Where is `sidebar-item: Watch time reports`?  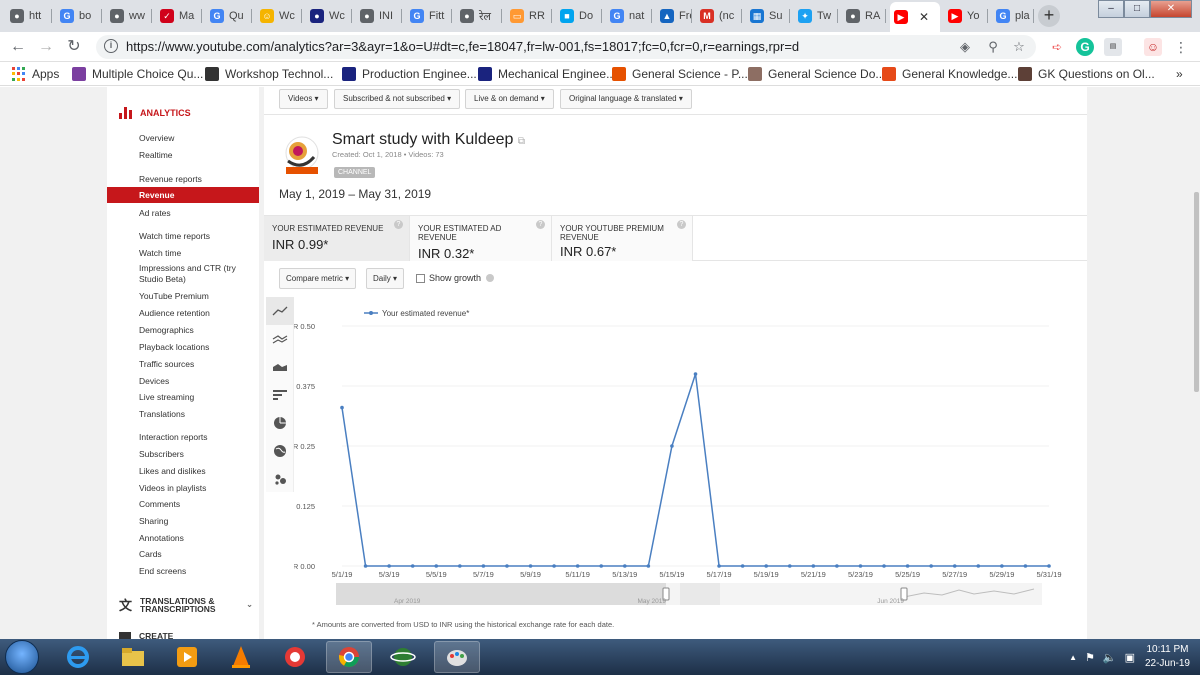
sidebar-item: Watch time reports is located at coordinates (183, 236).